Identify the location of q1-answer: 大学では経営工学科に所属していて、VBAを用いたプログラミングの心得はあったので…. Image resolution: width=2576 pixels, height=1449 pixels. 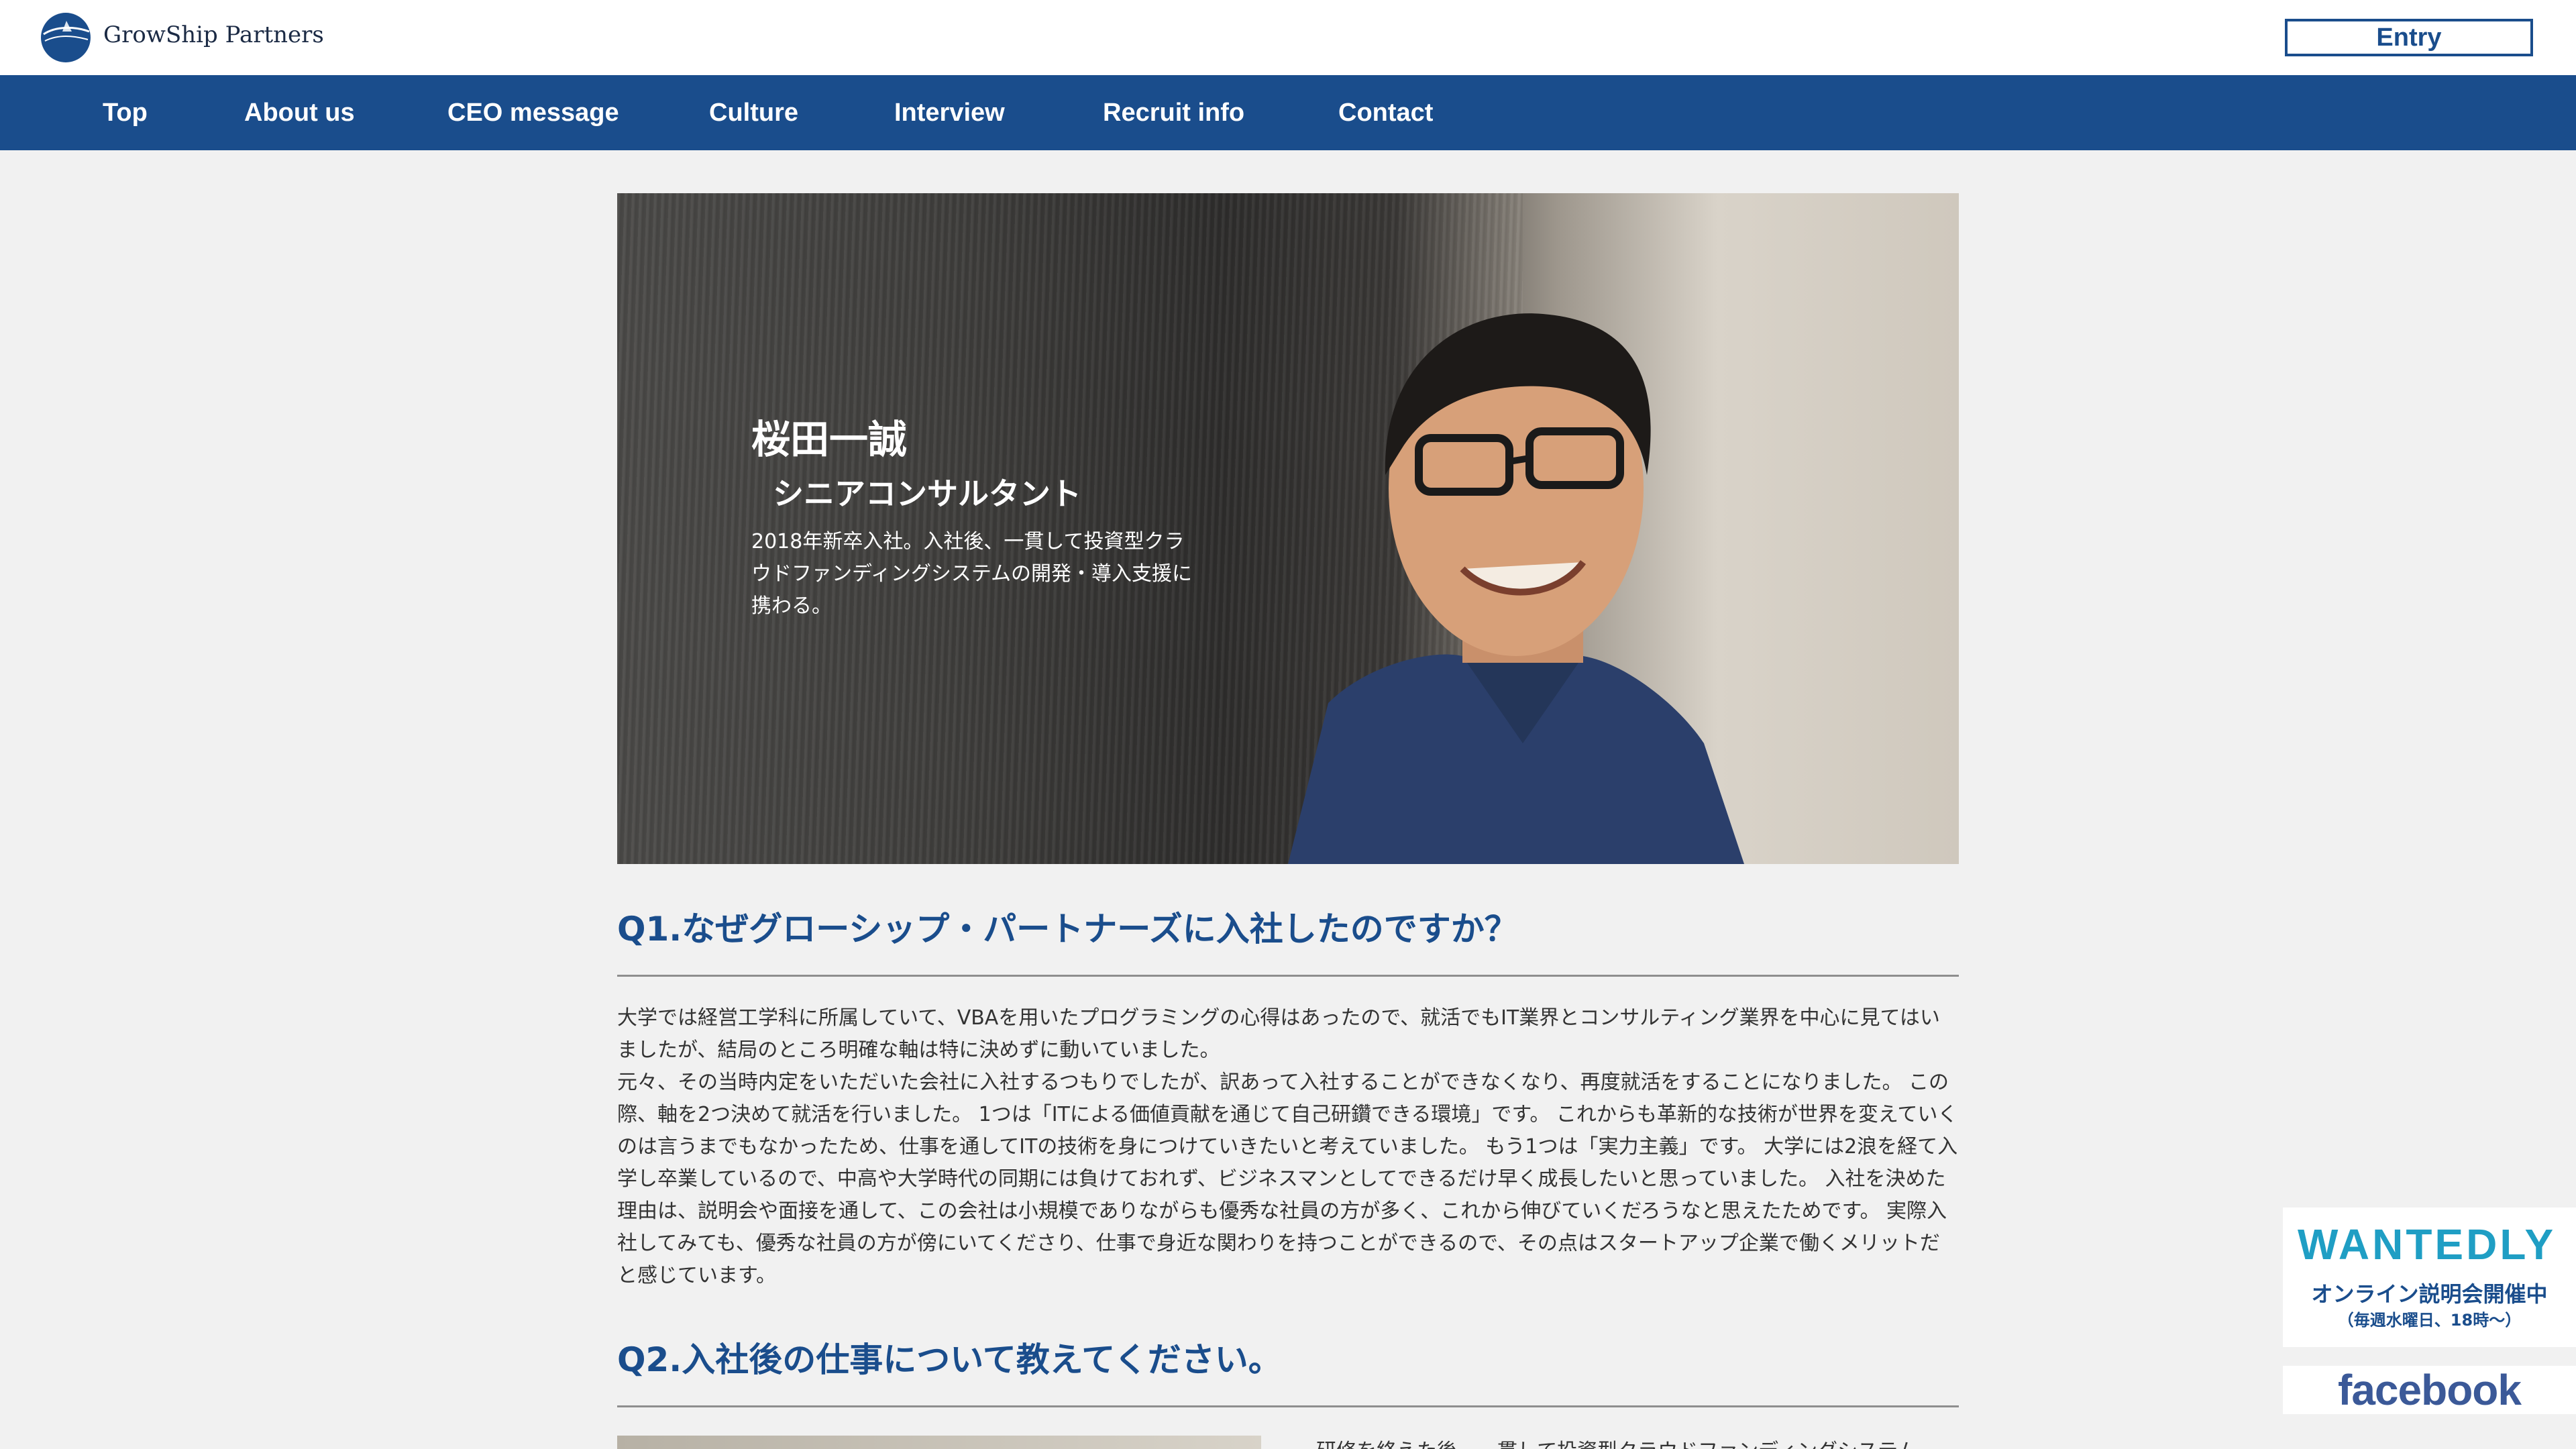
(1288, 1147).